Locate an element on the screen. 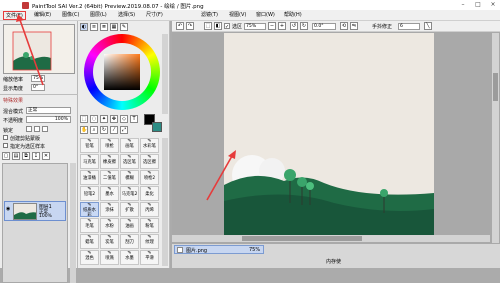 This screenshot has width=500, height=283. canvas-horizontal-scrollbar is located at coordinates (331, 238).